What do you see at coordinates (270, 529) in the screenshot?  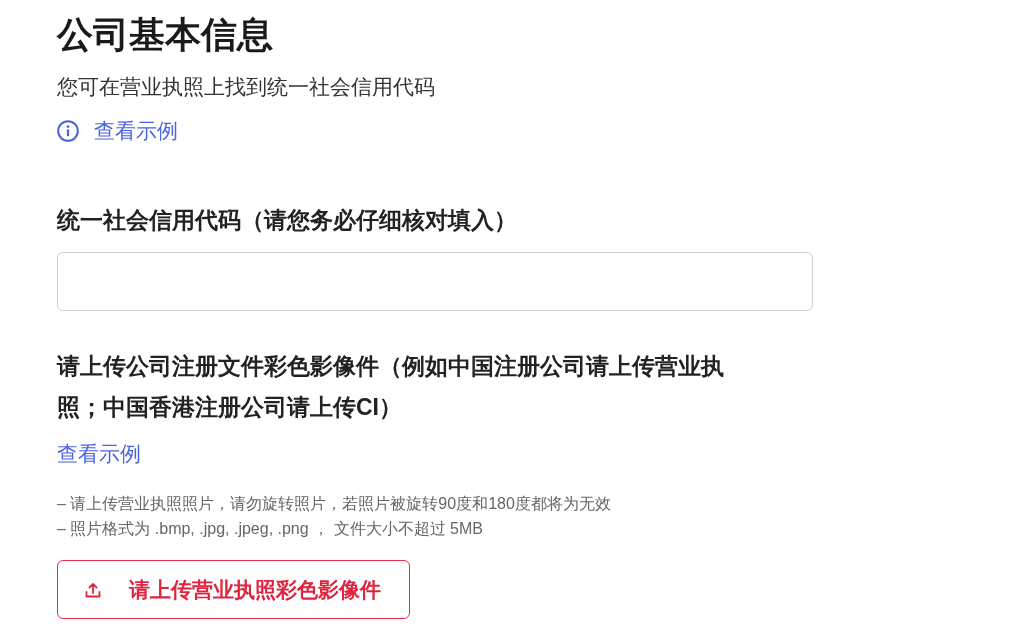 I see `upload-note: – 照片格式为 .bmp, .jpg, .jpeg, .png ， 文件大小不超过 5MB` at bounding box center [270, 529].